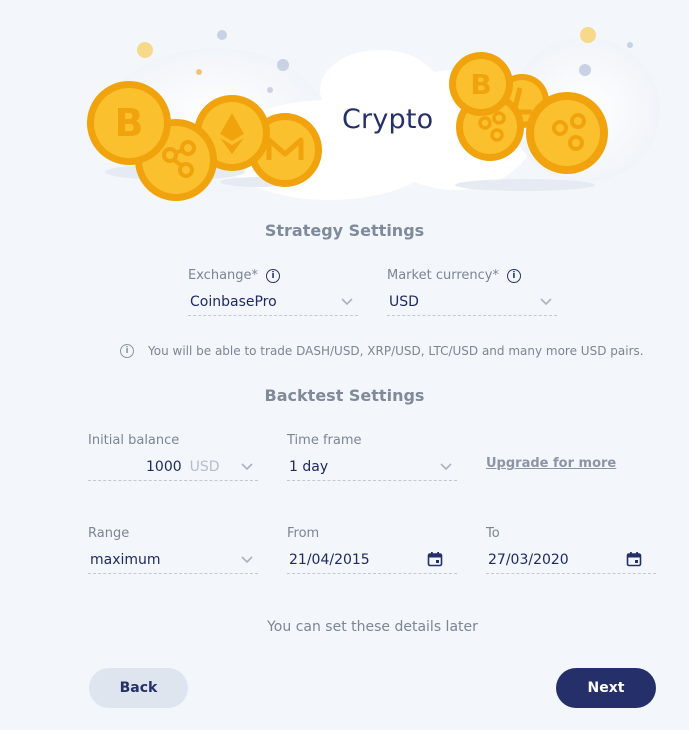 Image resolution: width=689 pixels, height=730 pixels. I want to click on initial-balance-field: Initial balance 1000 USD, so click(173, 456).